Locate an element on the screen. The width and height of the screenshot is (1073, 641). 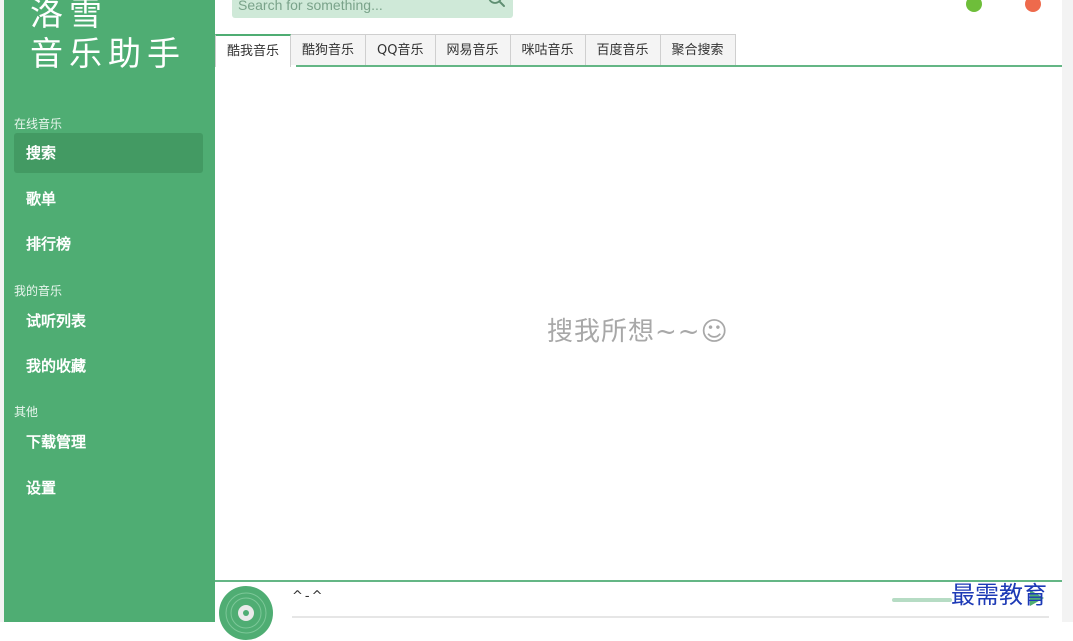
minimize-button is located at coordinates (974, 6).